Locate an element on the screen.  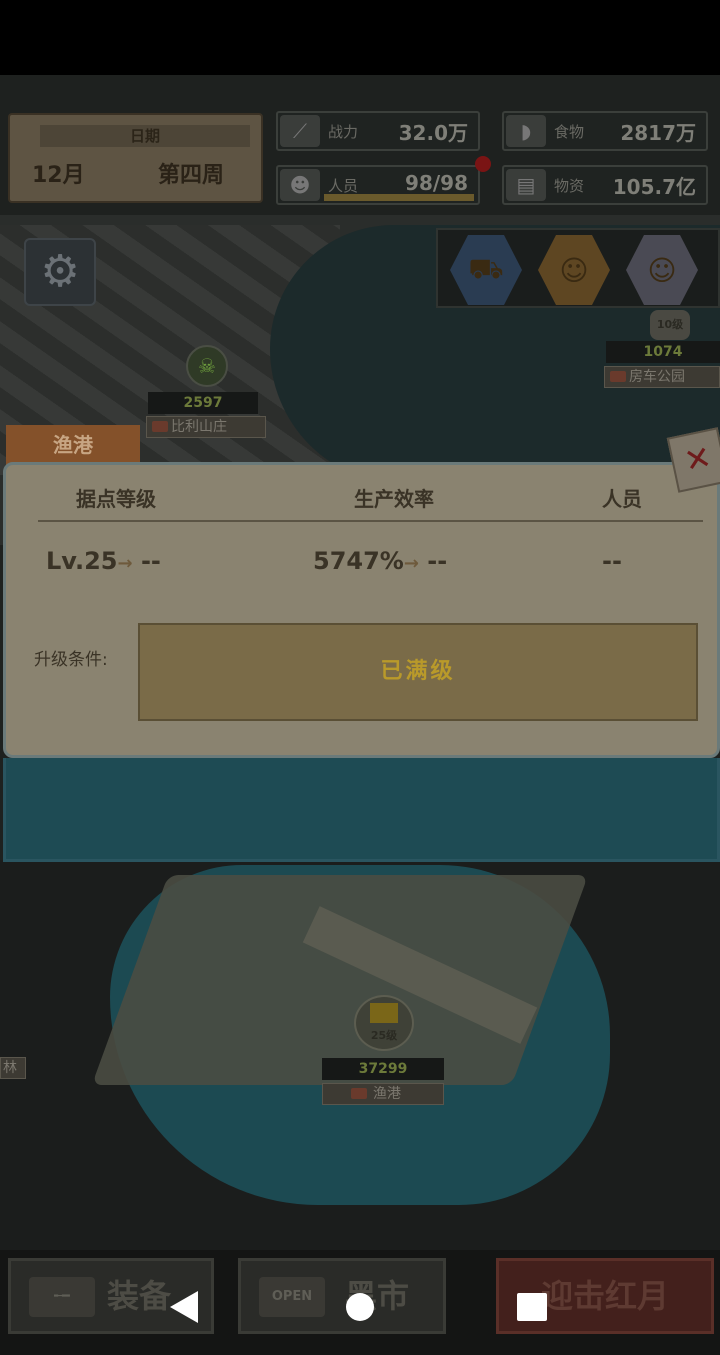
people-value: 98/98 is located at coordinates (436, 183).